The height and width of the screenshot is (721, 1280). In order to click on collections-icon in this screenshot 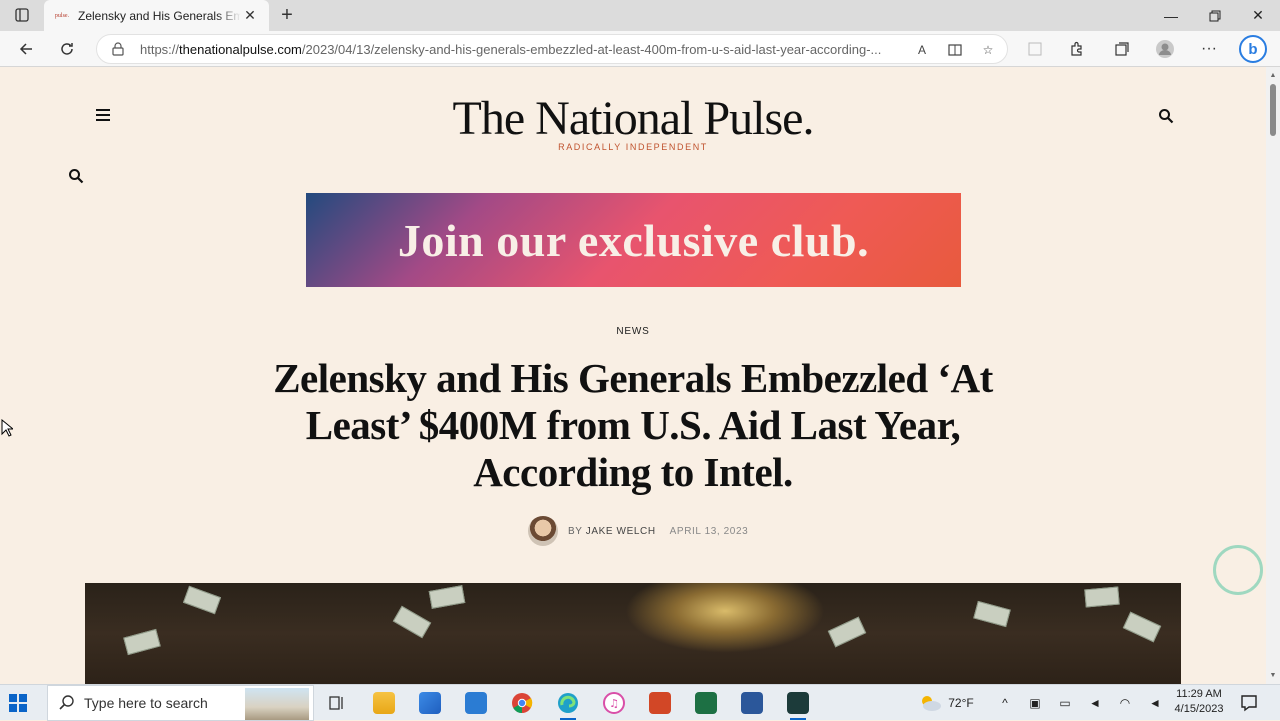, I will do `click(1122, 49)`.